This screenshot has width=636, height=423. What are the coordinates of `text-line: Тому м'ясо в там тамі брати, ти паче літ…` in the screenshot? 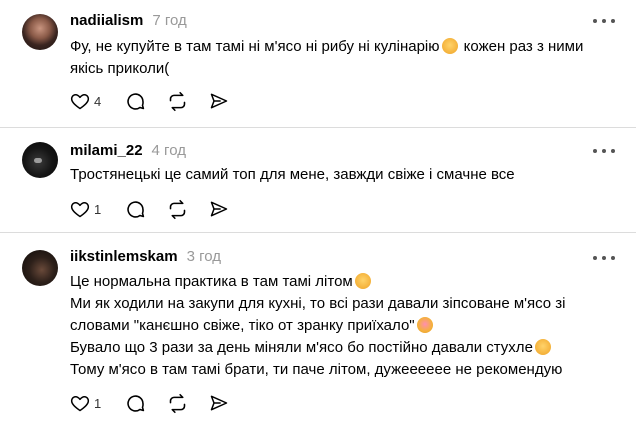 It's located at (316, 369).